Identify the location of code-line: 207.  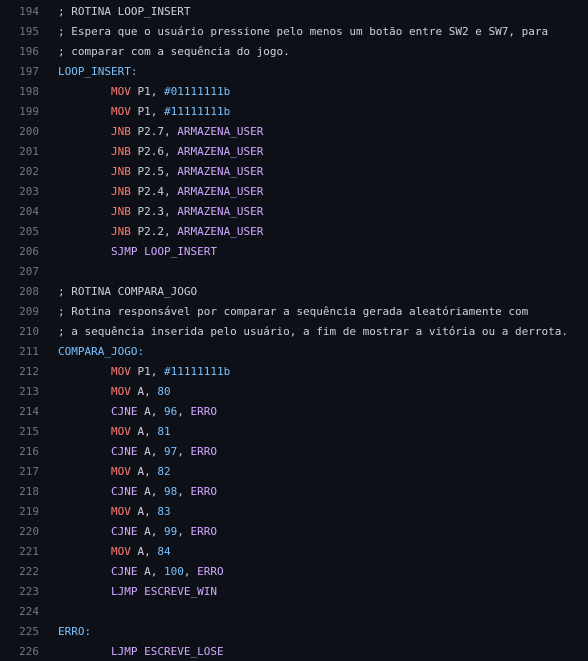
(294, 271).